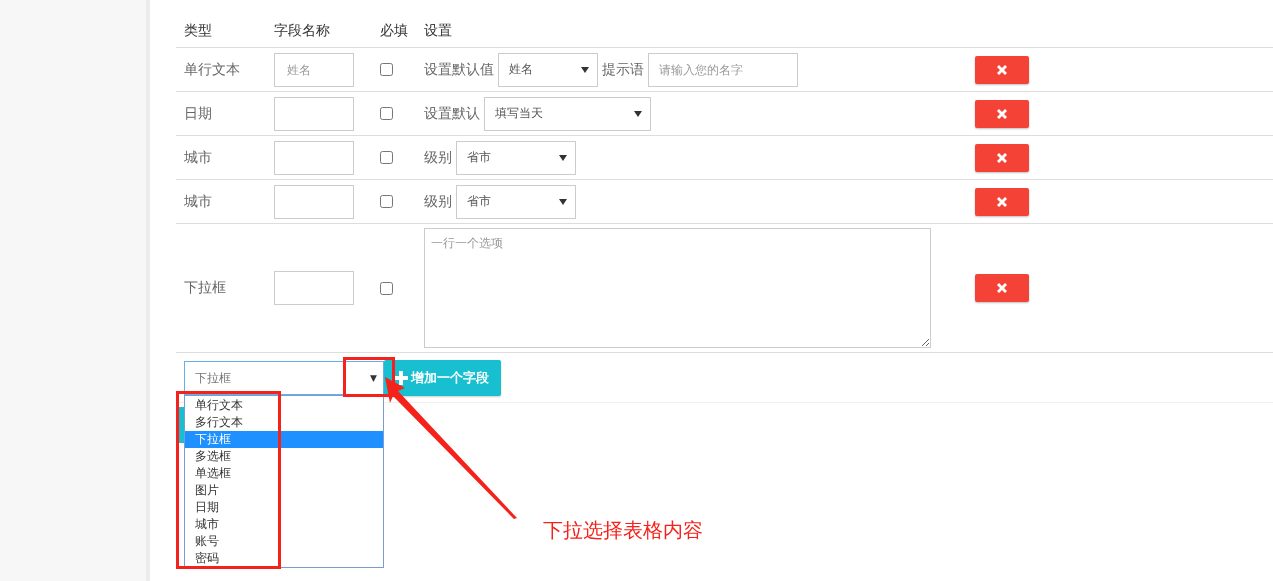 The image size is (1273, 581). What do you see at coordinates (198, 113) in the screenshot?
I see `field-type: 日期` at bounding box center [198, 113].